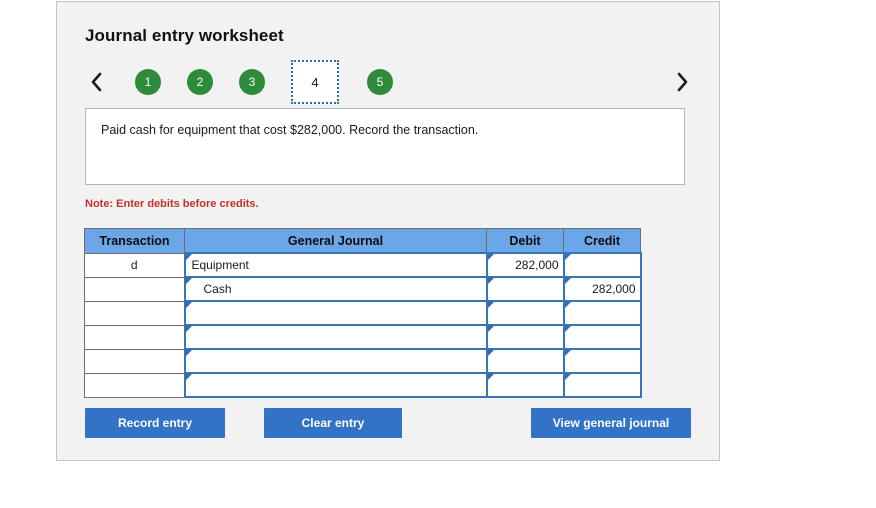 This screenshot has width=876, height=508. I want to click on prev-entry-button, so click(96, 82).